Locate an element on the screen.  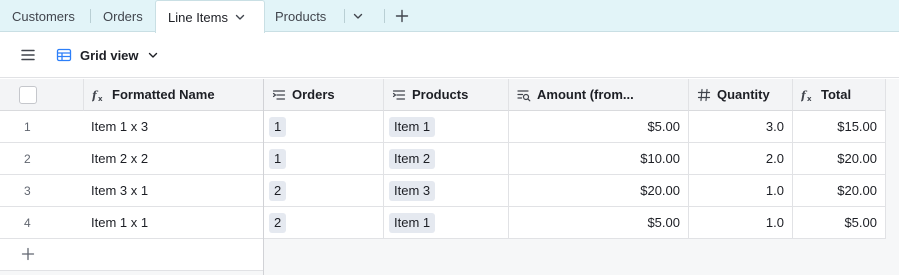
column-label: Products is located at coordinates (440, 94).